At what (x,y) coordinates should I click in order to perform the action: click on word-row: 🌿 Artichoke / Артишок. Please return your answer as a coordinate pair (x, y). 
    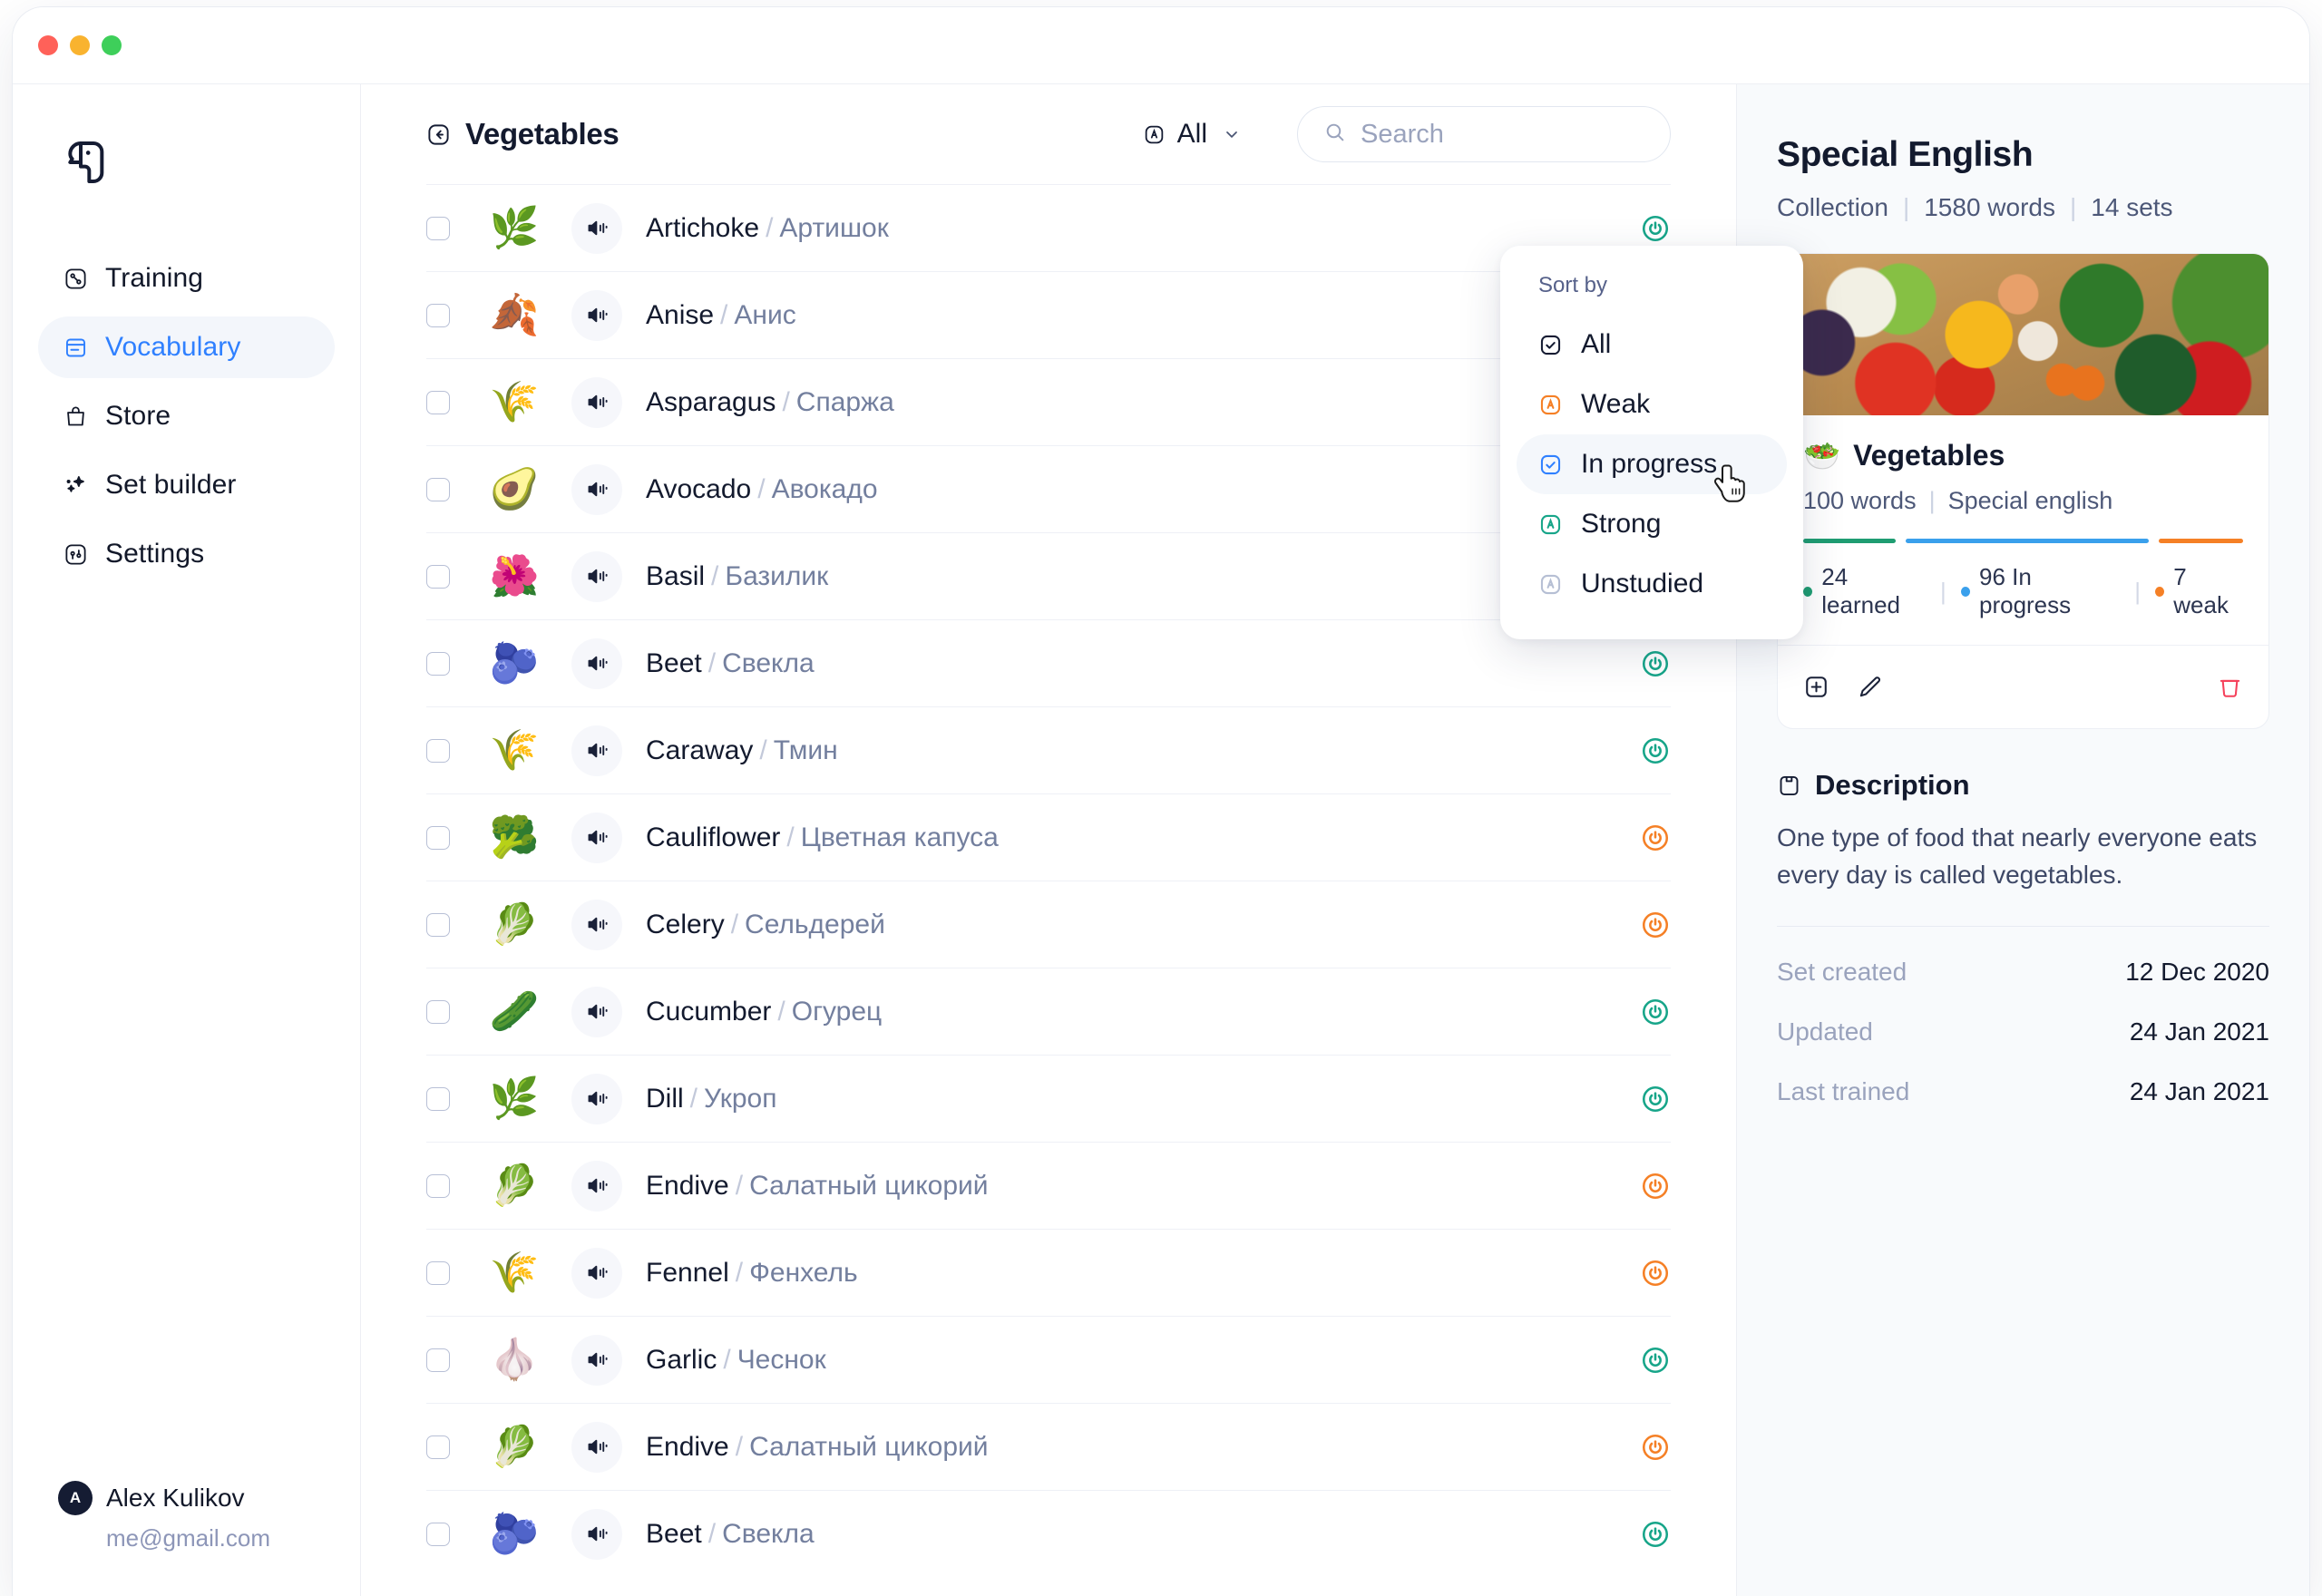
    Looking at the image, I should click on (1048, 227).